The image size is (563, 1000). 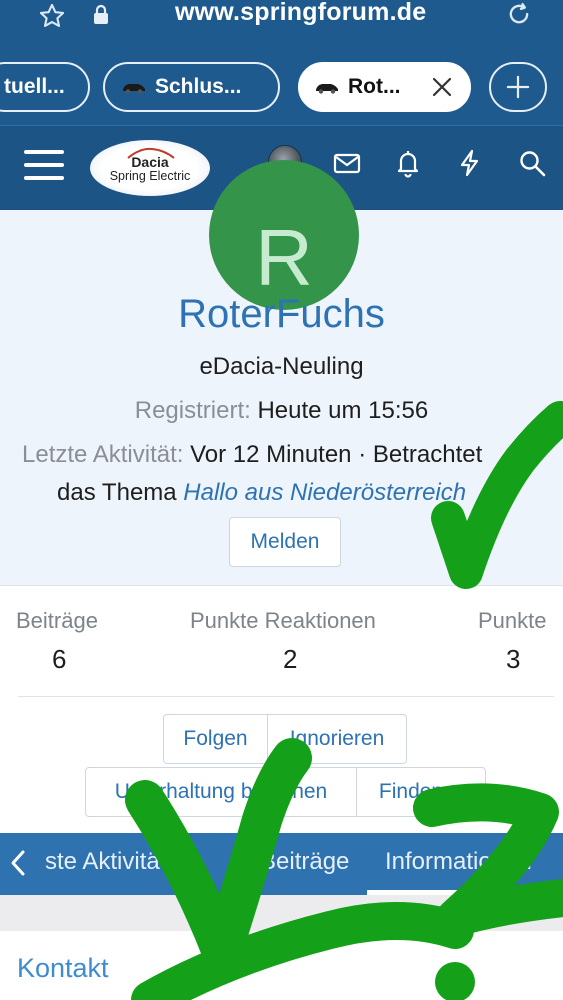 I want to click on search-icon, so click(x=532, y=163).